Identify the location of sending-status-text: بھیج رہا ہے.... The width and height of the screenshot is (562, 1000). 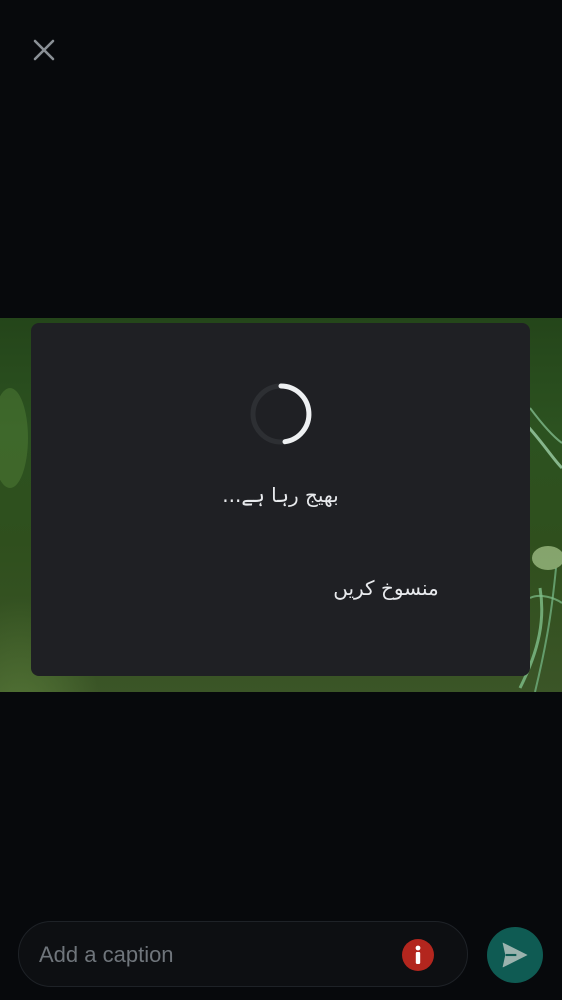
(280, 495).